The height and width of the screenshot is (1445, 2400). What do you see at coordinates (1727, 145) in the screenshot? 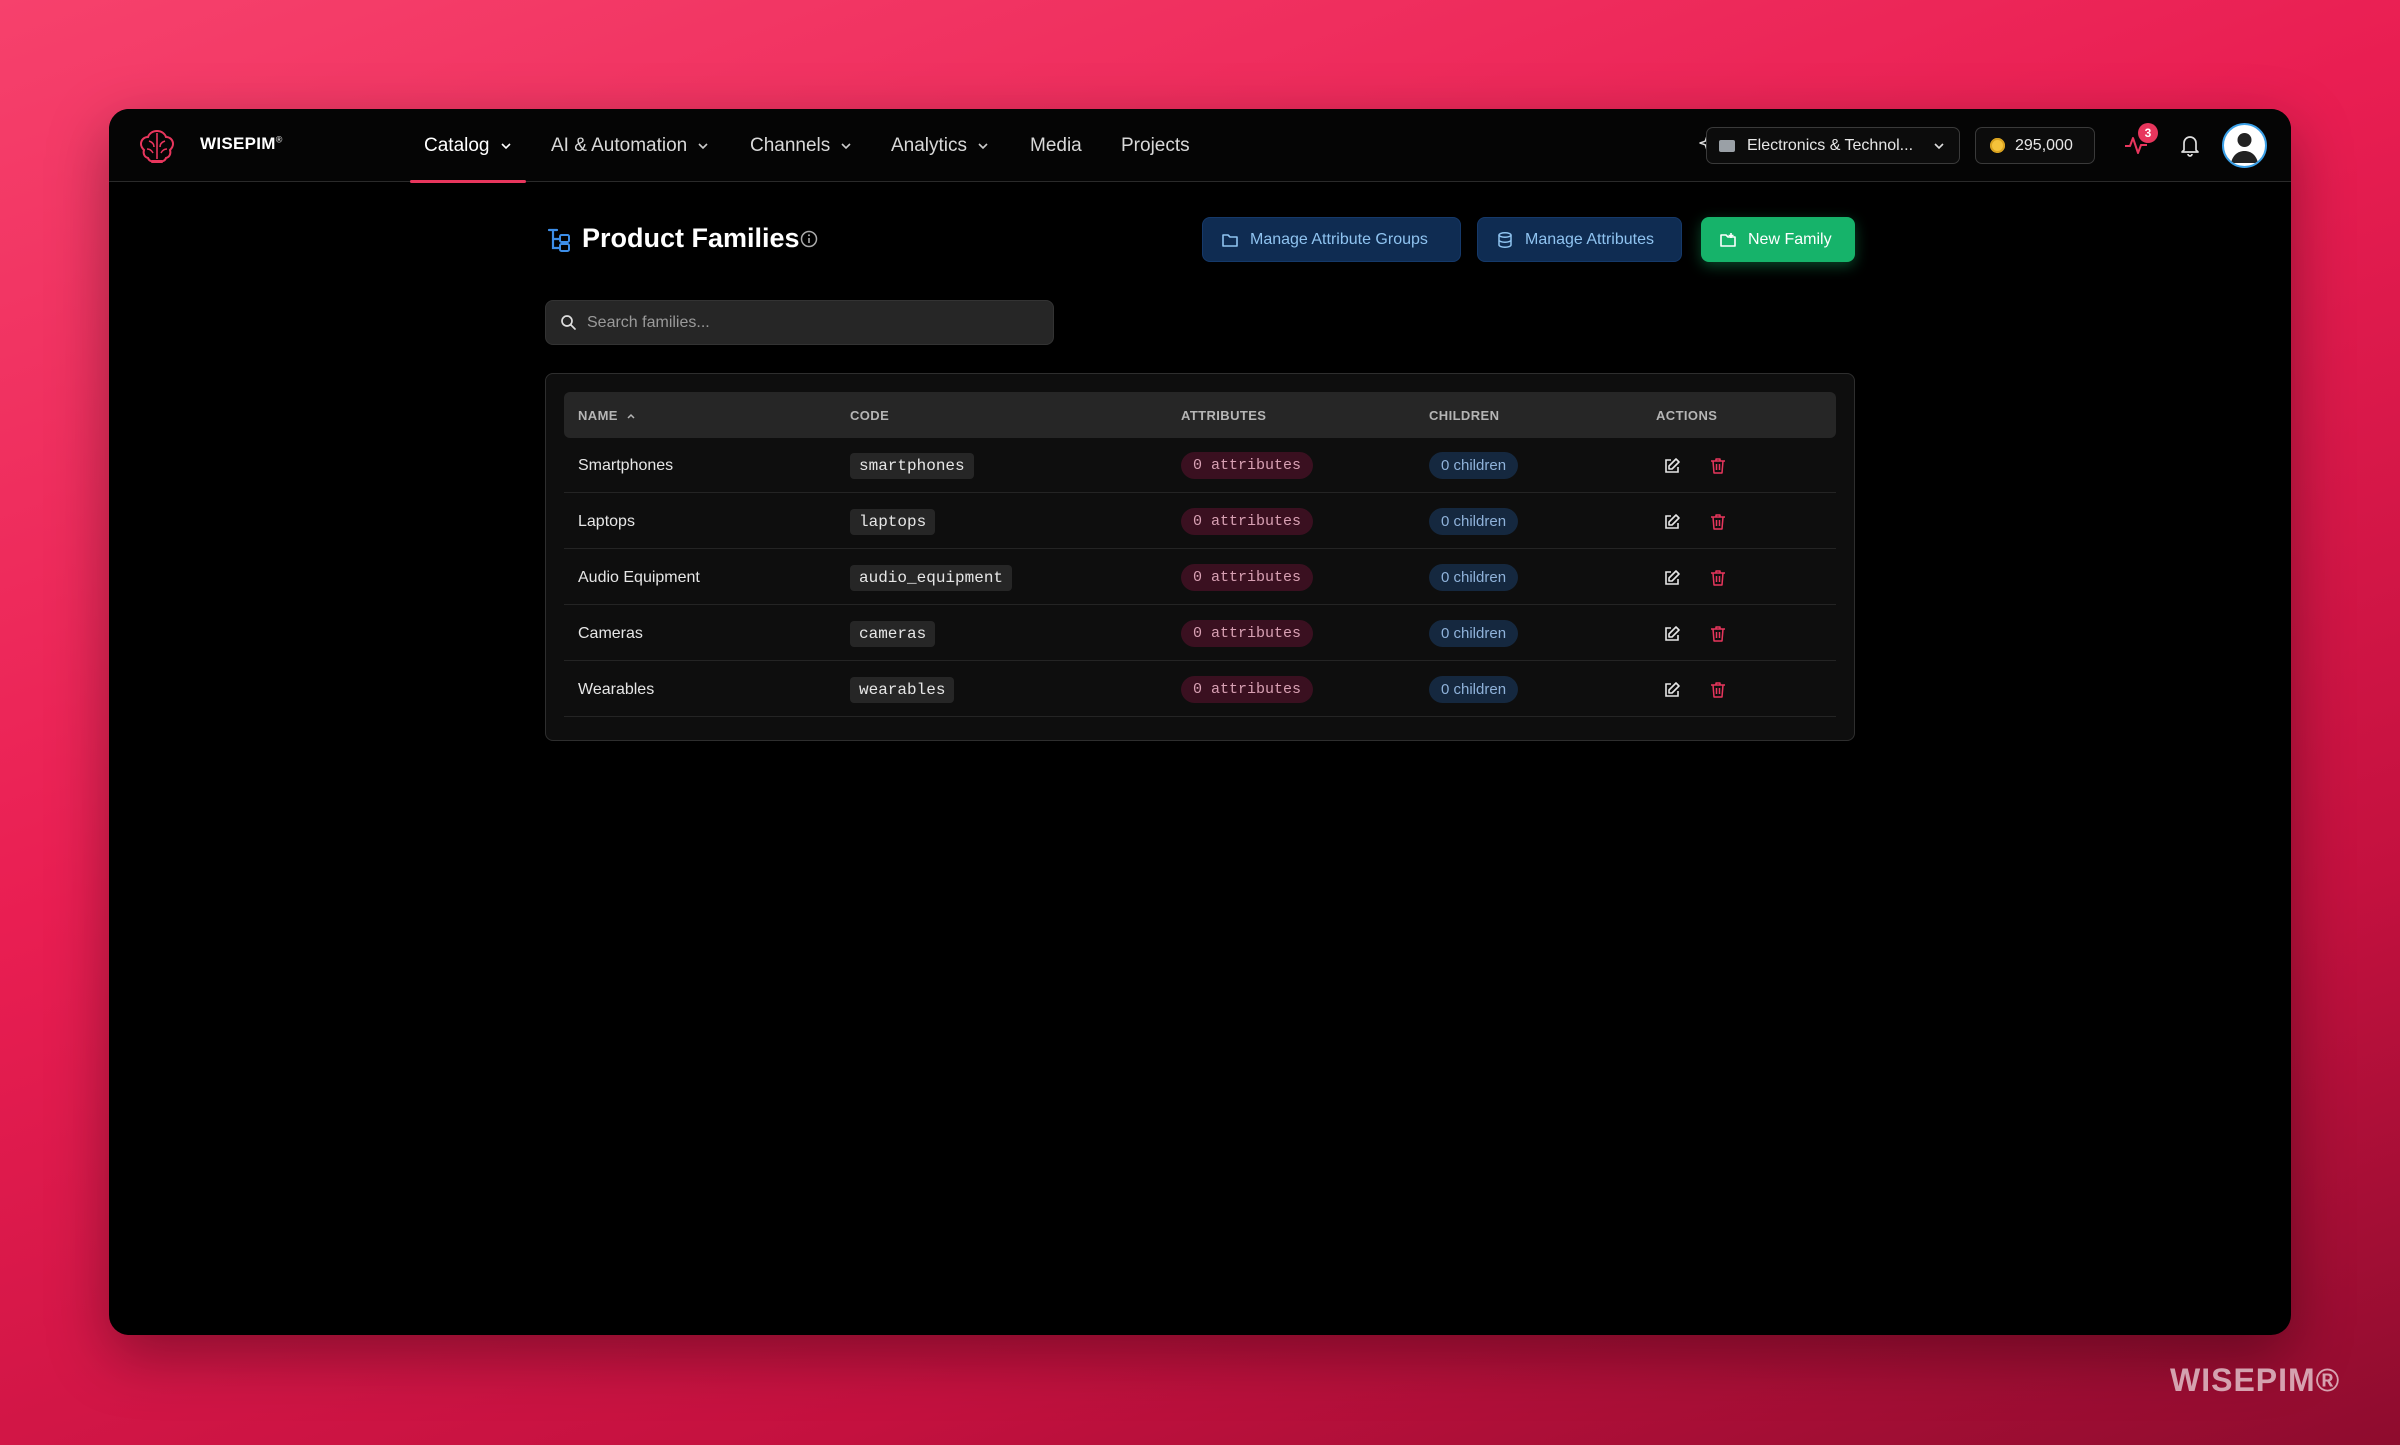
I see `workspace-flag-icon` at bounding box center [1727, 145].